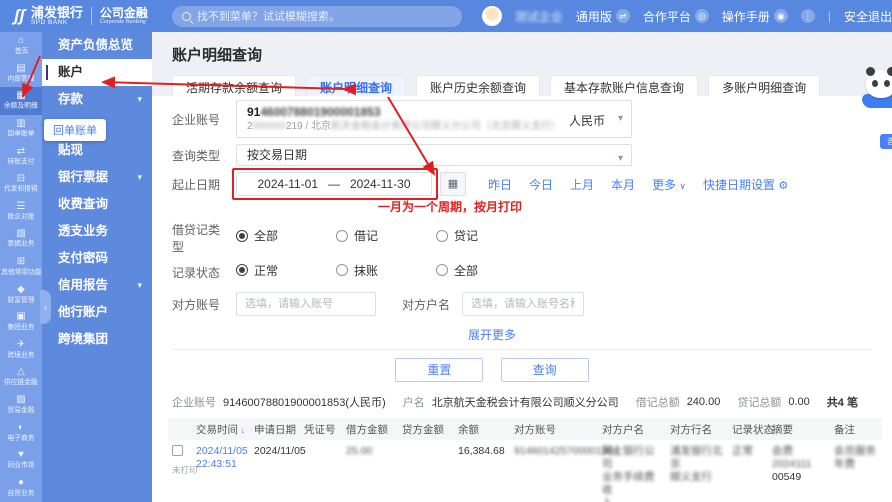 The image size is (892, 502). Describe the element at coordinates (97, 231) in the screenshot. I see `menu-sidebar-item: 透支业务` at that location.